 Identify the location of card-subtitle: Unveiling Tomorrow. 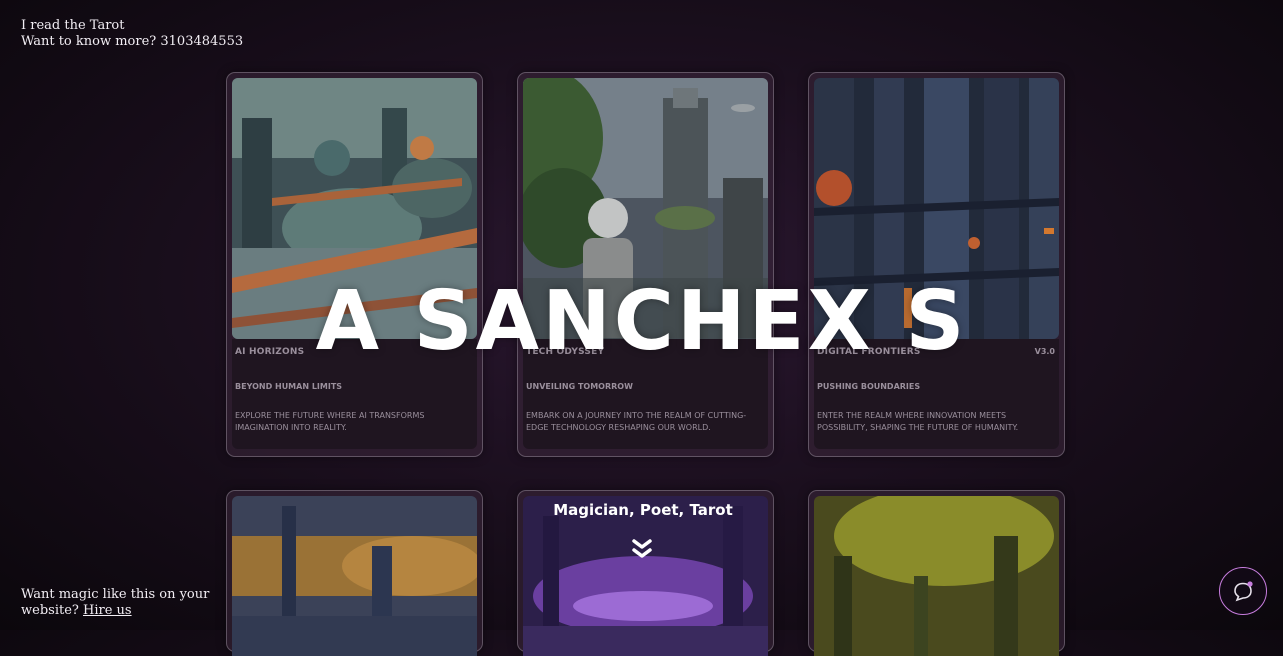
(579, 386).